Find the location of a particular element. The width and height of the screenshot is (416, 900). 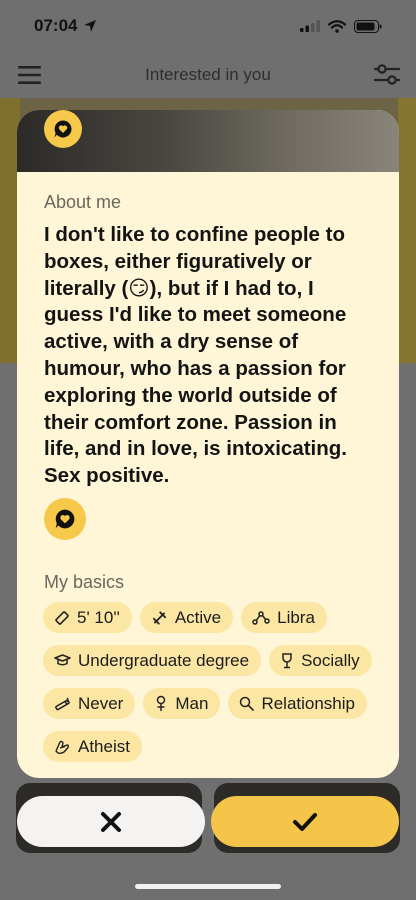

ruler-icon is located at coordinates (62, 617).